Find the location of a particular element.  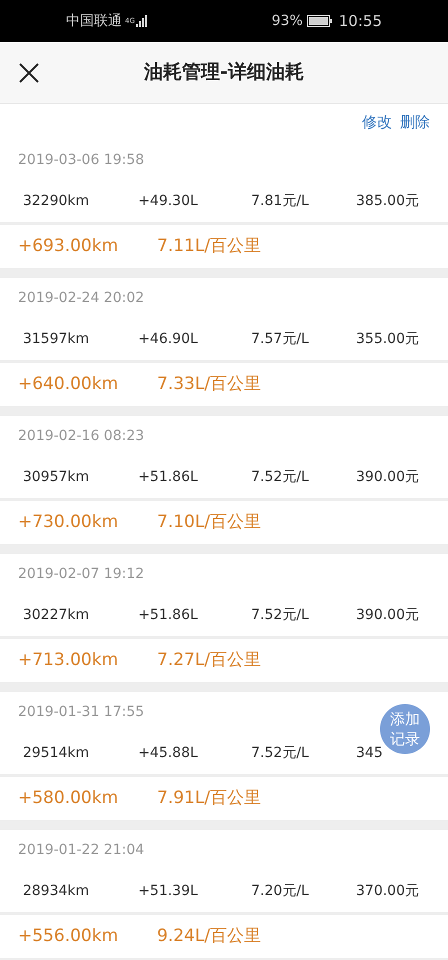

record-date: 2019-03-06 19:58 is located at coordinates (81, 160).